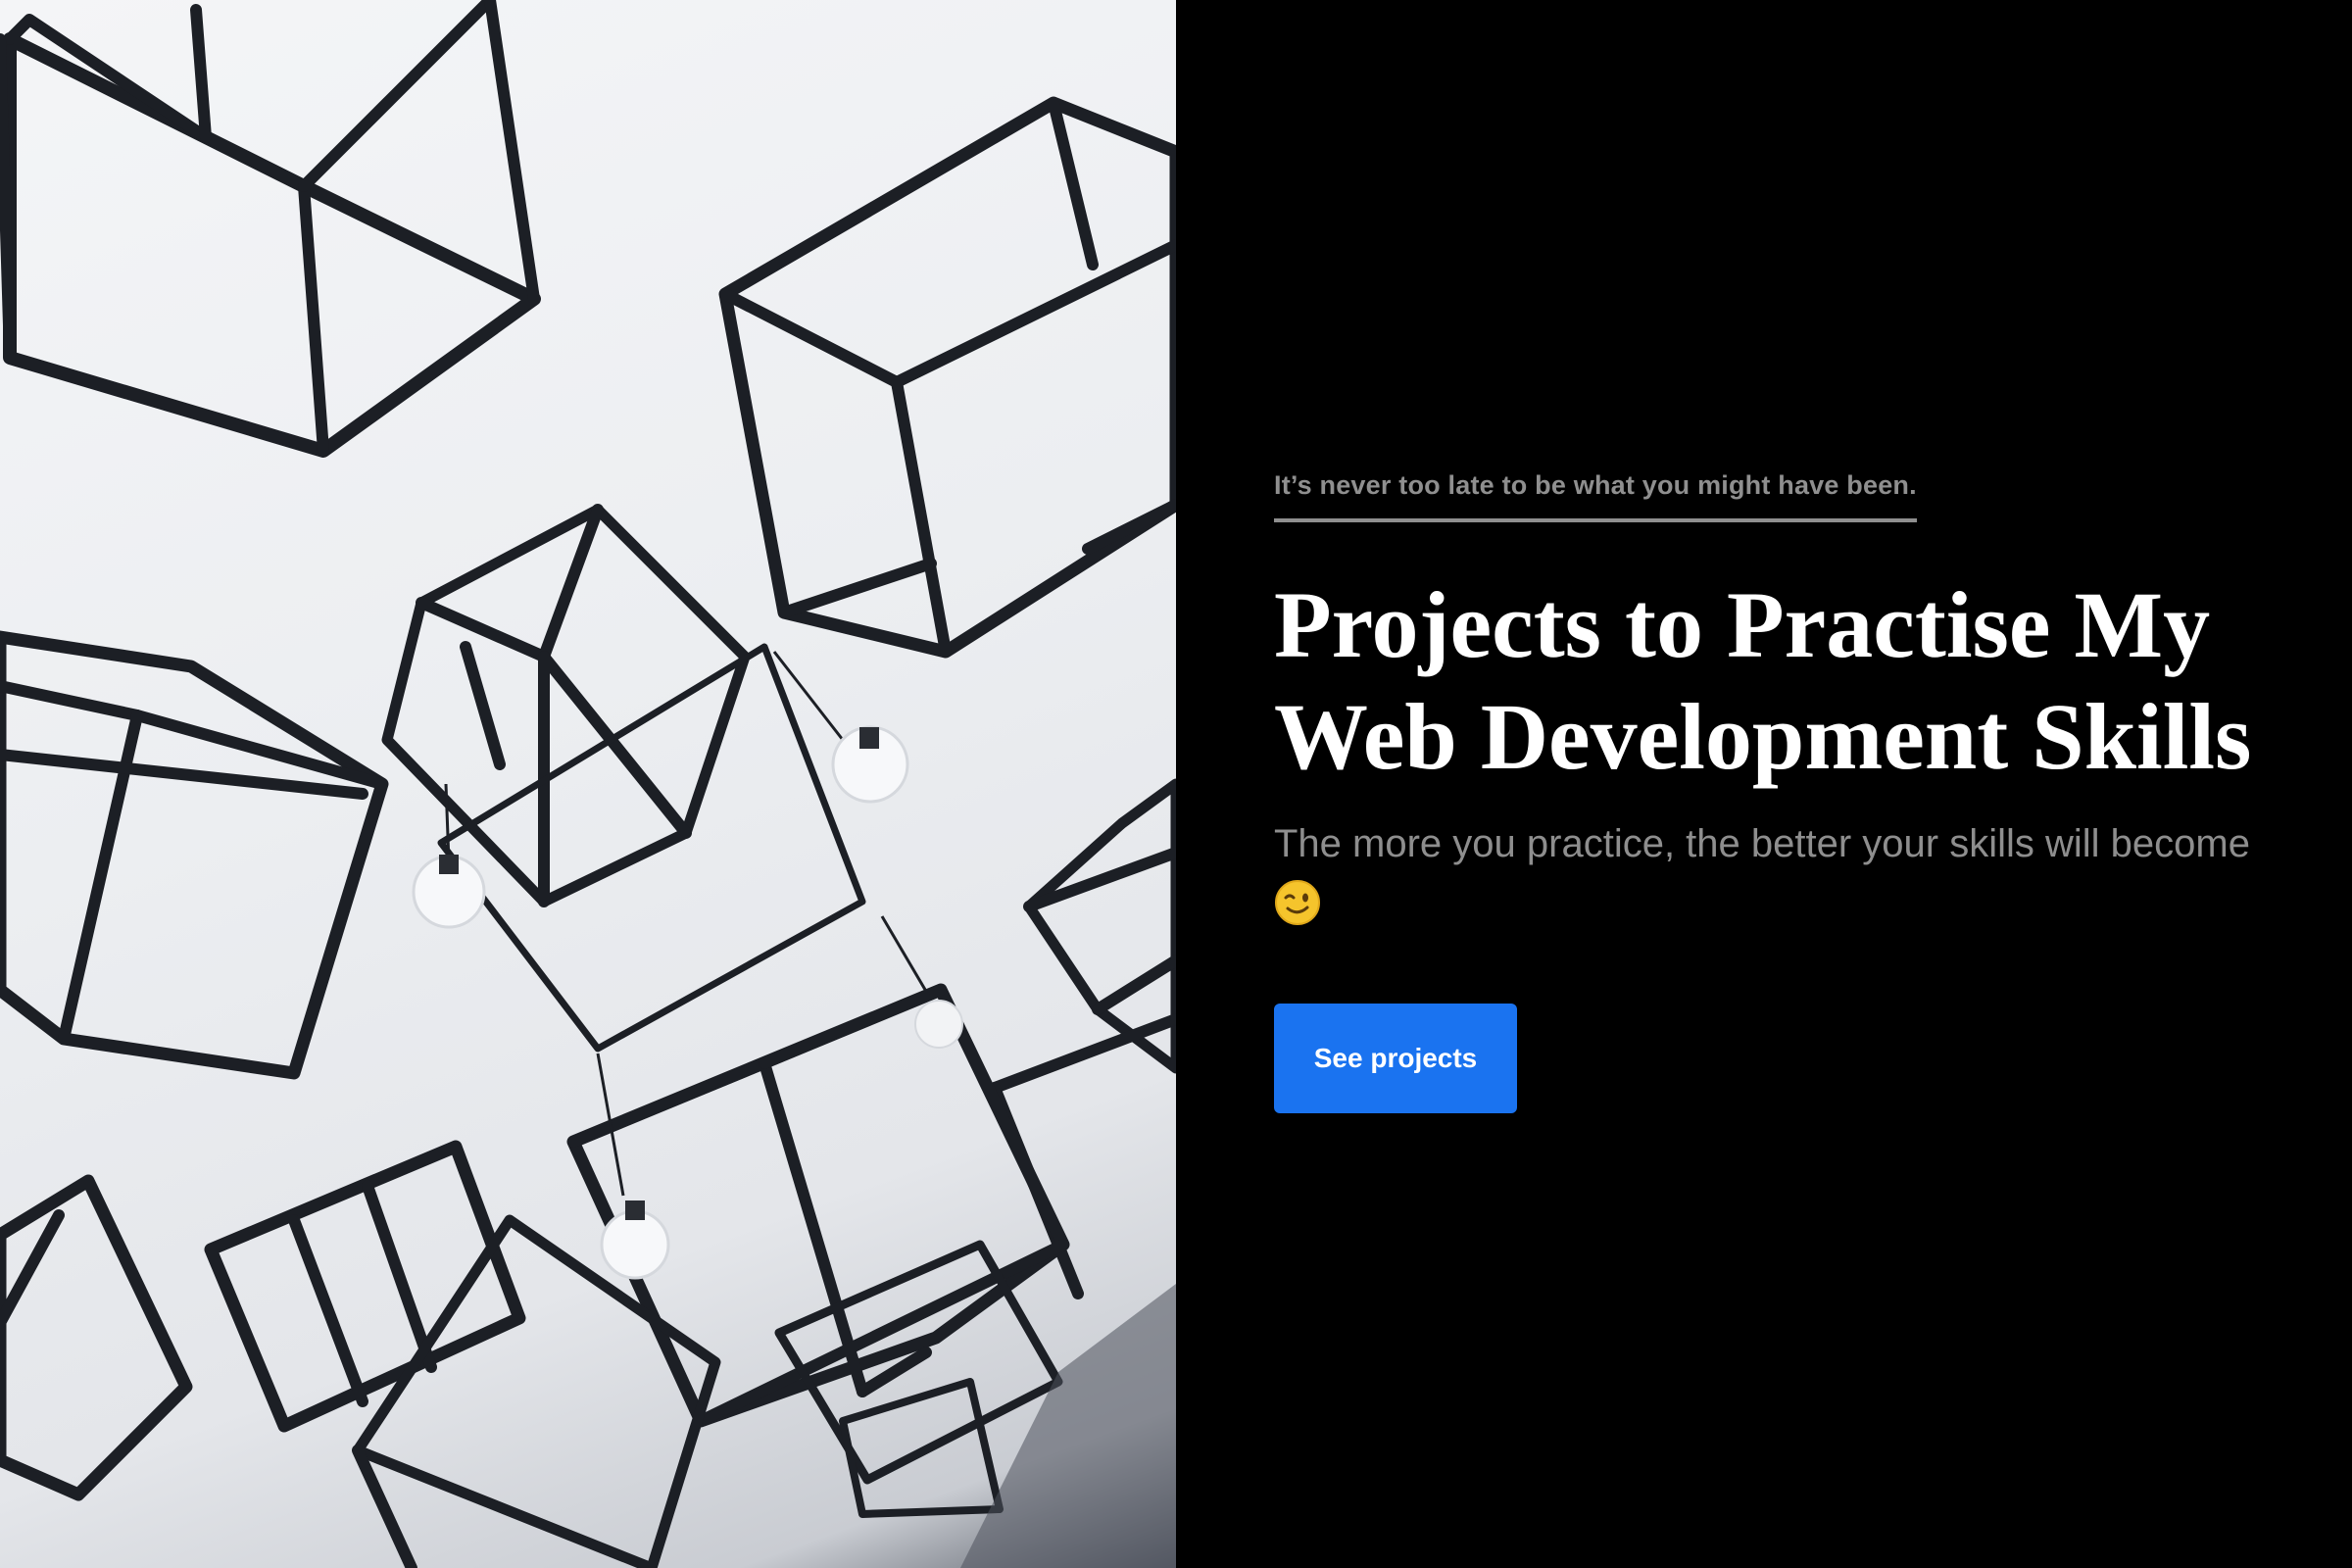 Image resolution: width=2352 pixels, height=1568 pixels. I want to click on winking-face-icon, so click(1297, 911).